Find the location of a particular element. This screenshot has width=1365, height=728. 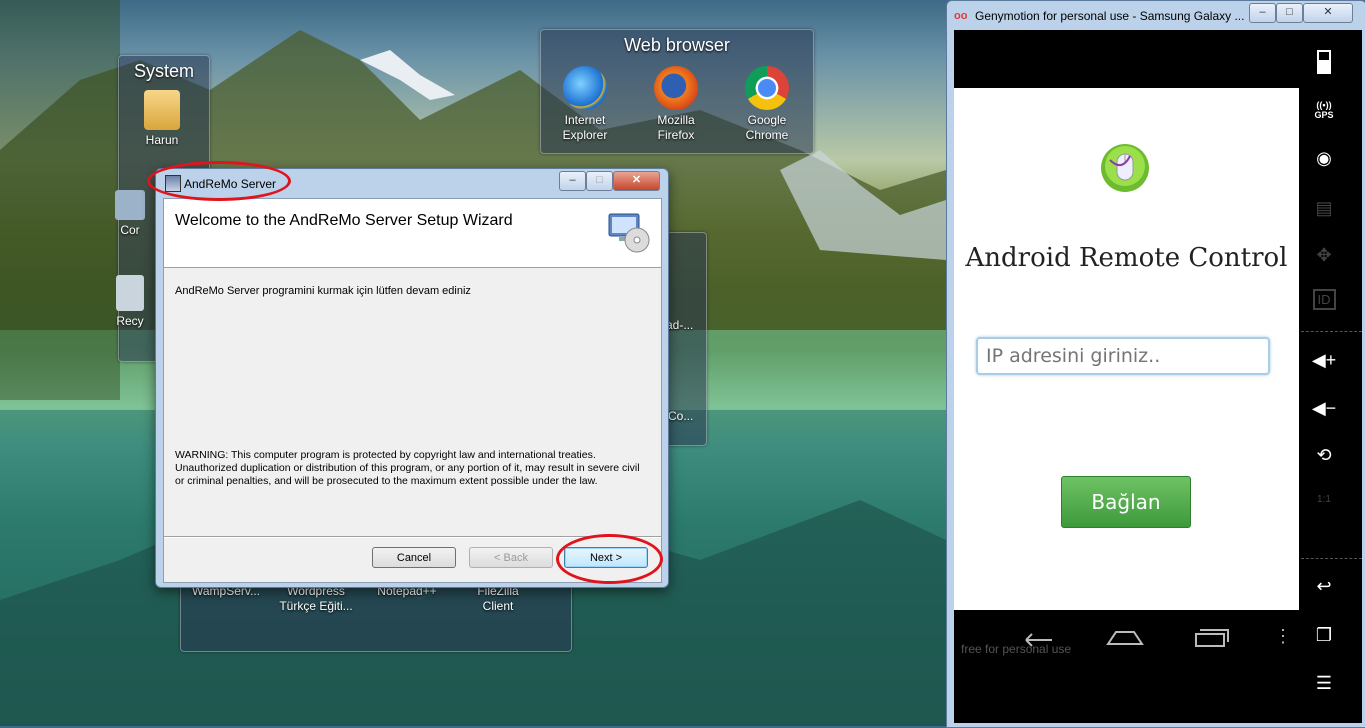

minimize-button: – is located at coordinates (572, 181).